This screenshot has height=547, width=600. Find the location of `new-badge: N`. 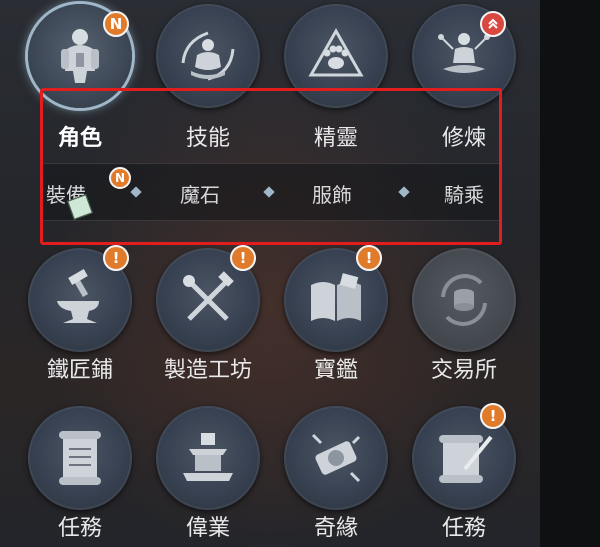

new-badge: N is located at coordinates (116, 24).